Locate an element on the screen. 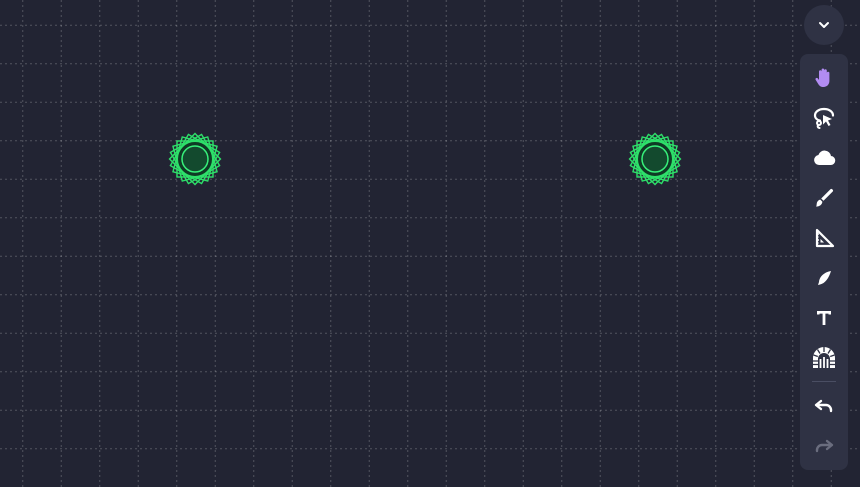 This screenshot has height=487, width=860. ruler-triangle-icon is located at coordinates (825, 238).